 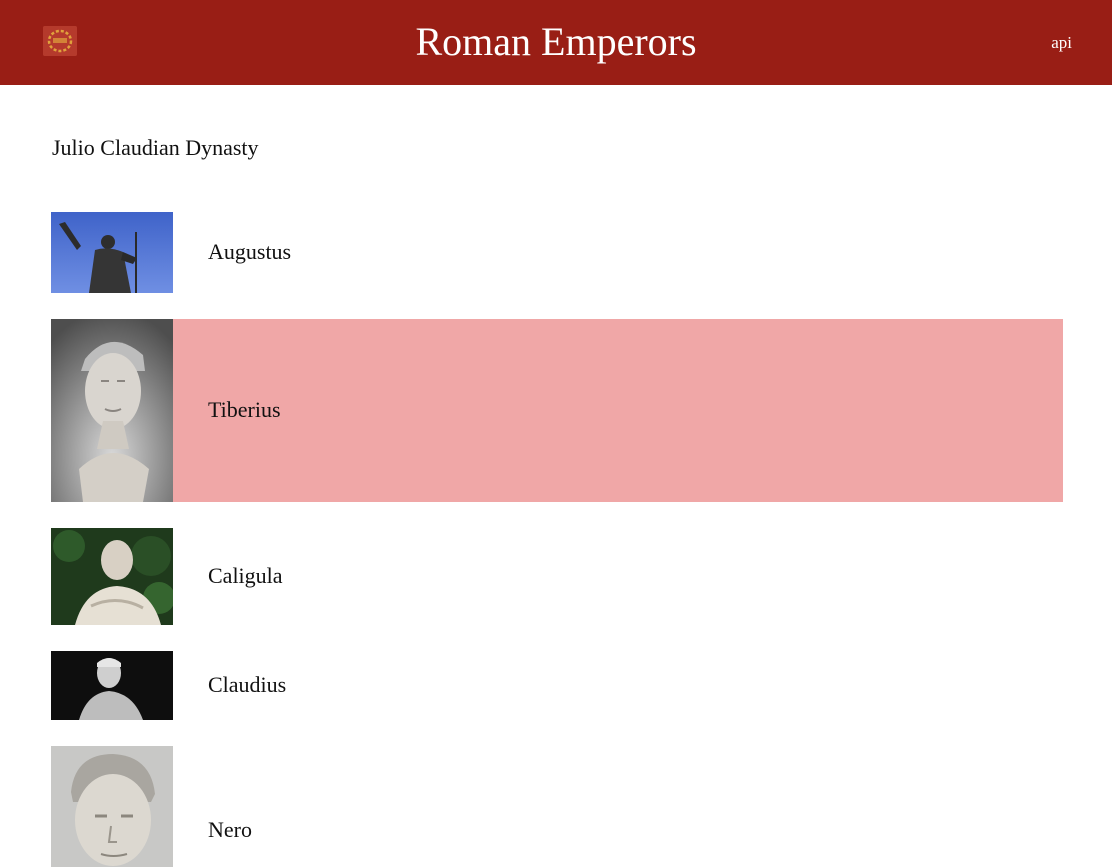 What do you see at coordinates (557, 806) in the screenshot?
I see `emperor-row-nero: Nero` at bounding box center [557, 806].